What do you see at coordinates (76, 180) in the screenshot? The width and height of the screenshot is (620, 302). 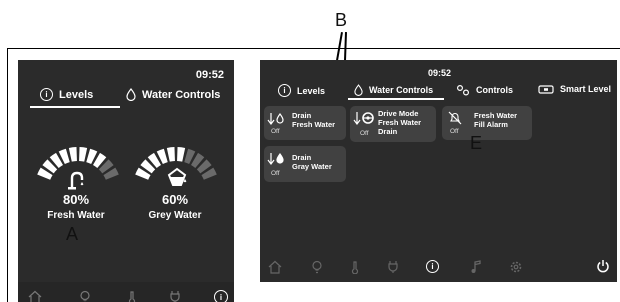 I see `faucet-icon` at bounding box center [76, 180].